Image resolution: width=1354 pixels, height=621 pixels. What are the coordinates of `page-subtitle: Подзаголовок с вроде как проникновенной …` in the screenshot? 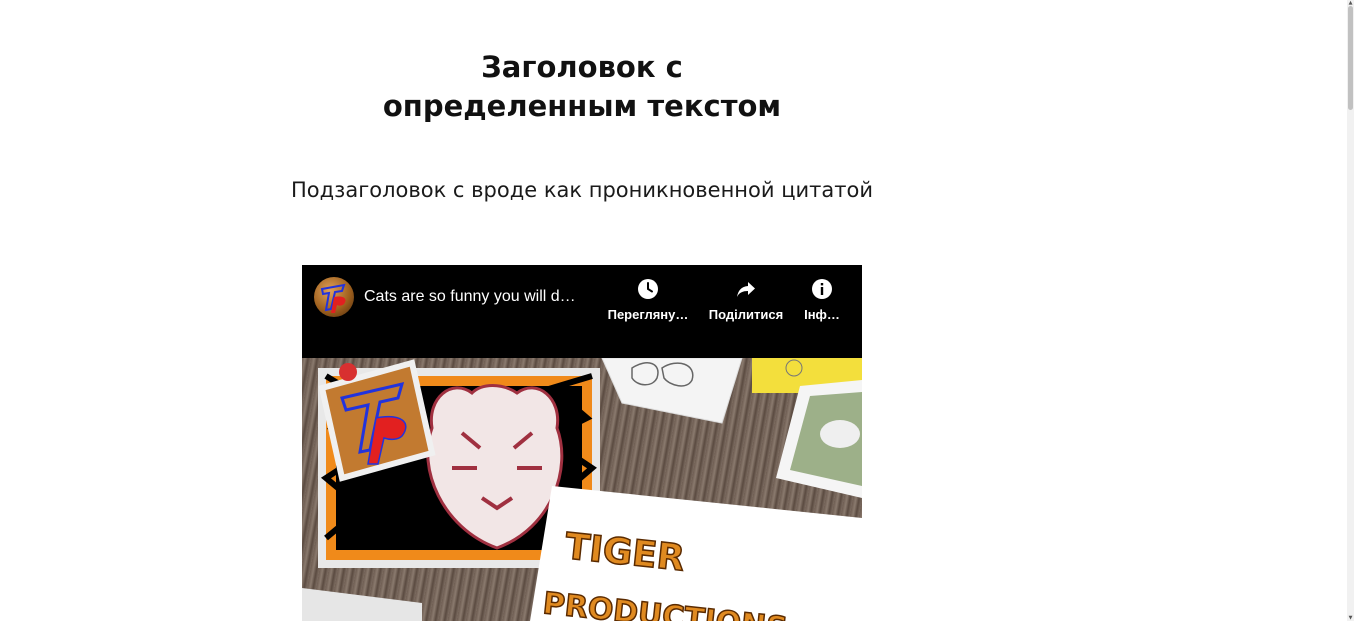 It's located at (582, 190).